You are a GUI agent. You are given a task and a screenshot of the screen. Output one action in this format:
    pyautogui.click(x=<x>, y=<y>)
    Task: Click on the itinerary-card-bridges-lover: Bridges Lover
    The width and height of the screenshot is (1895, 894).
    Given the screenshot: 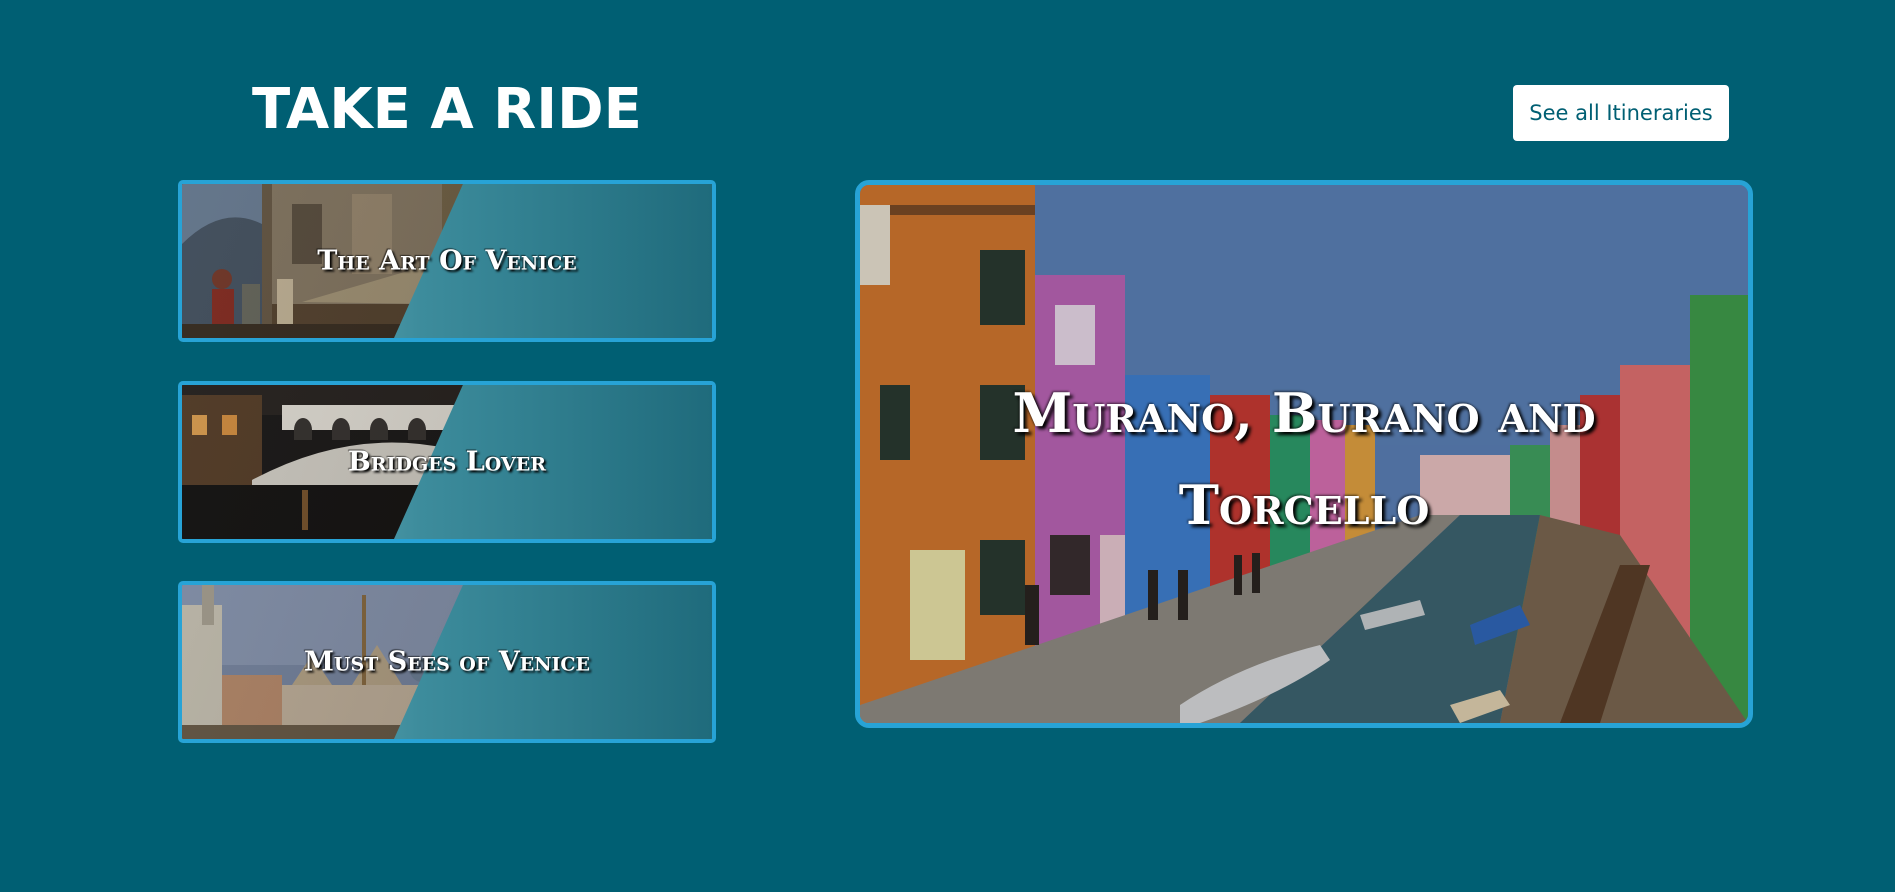 What is the action you would take?
    pyautogui.click(x=447, y=462)
    